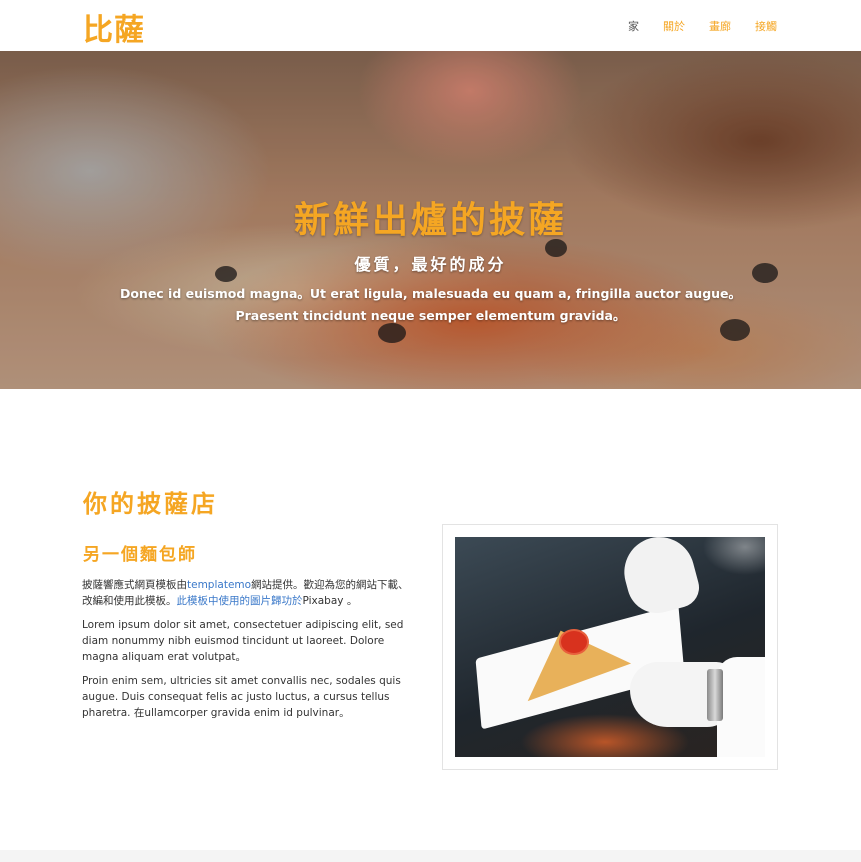  What do you see at coordinates (430, 25) in the screenshot?
I see `site-header: 比薩 家 關於 畫廊 接觸` at bounding box center [430, 25].